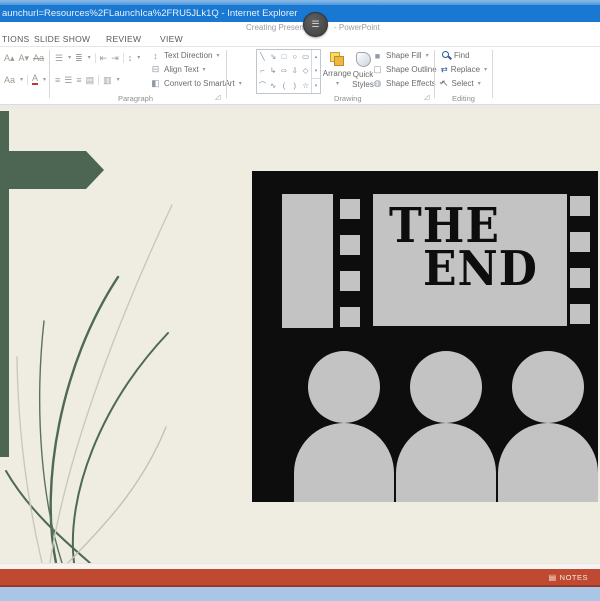 The height and width of the screenshot is (601, 600). What do you see at coordinates (315, 24) in the screenshot?
I see `overlay-menu-badge: ☰` at bounding box center [315, 24].